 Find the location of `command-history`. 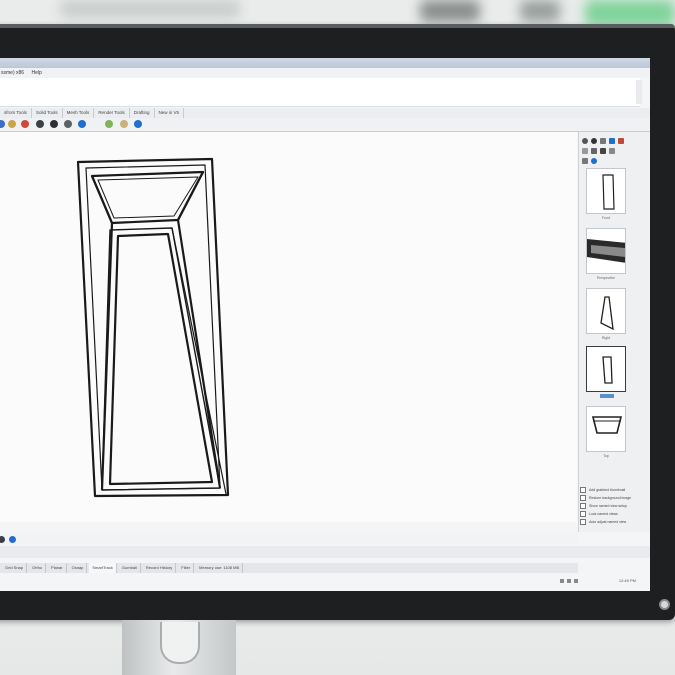

command-history is located at coordinates (320, 92).